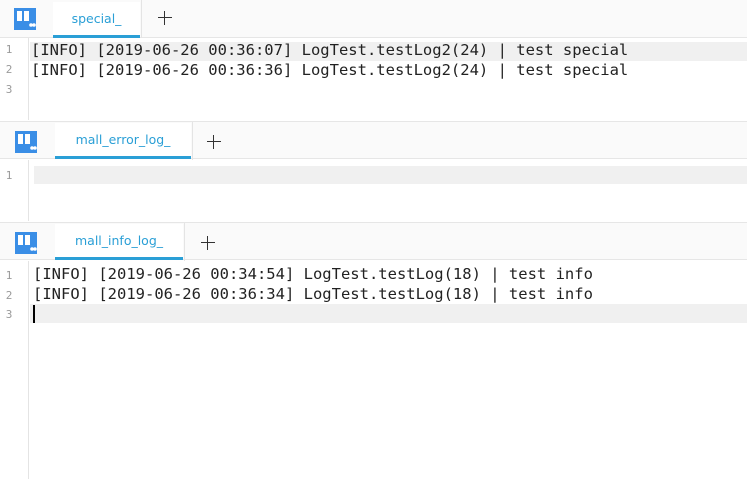 This screenshot has height=479, width=747. I want to click on text-cursor, so click(34, 314).